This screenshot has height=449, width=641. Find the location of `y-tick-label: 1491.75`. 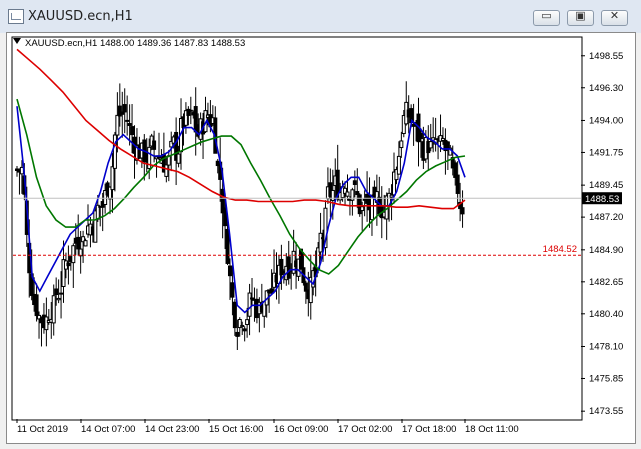

y-tick-label: 1491.75 is located at coordinates (606, 152).